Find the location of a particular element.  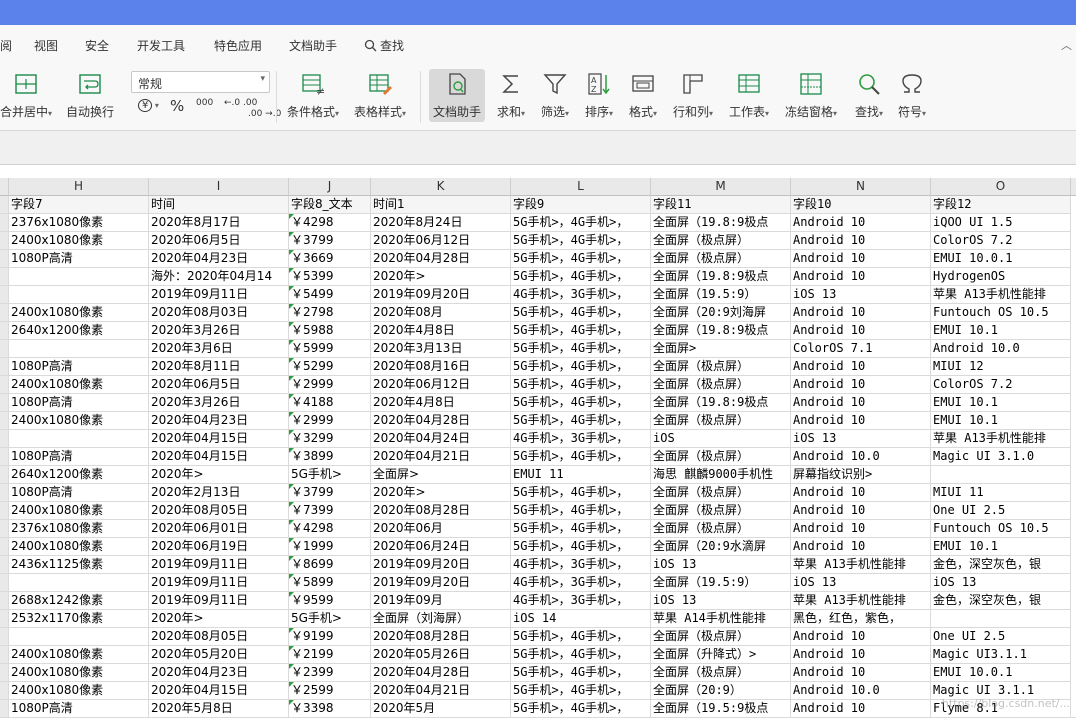

find-button: 查找▾ is located at coordinates (869, 95).